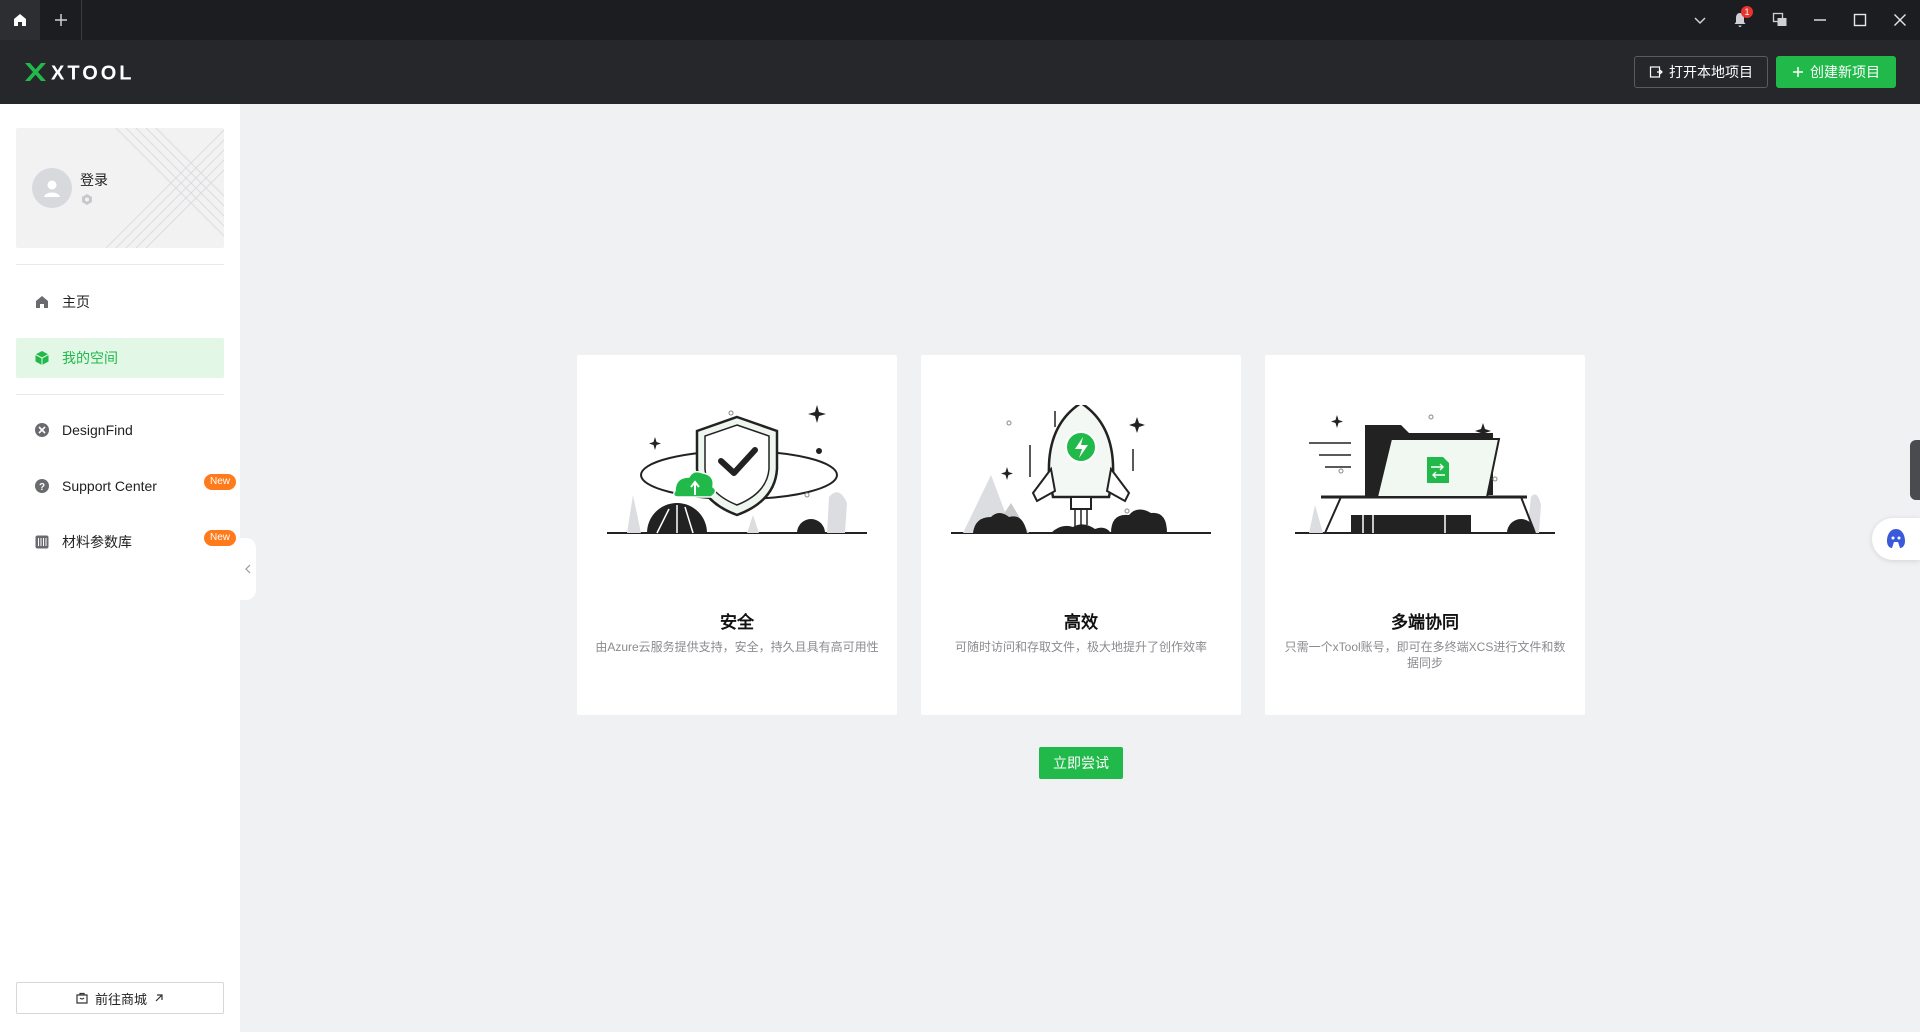 The width and height of the screenshot is (1920, 1032). Describe the element at coordinates (1656, 72) in the screenshot. I see `open-folder-icon` at that location.